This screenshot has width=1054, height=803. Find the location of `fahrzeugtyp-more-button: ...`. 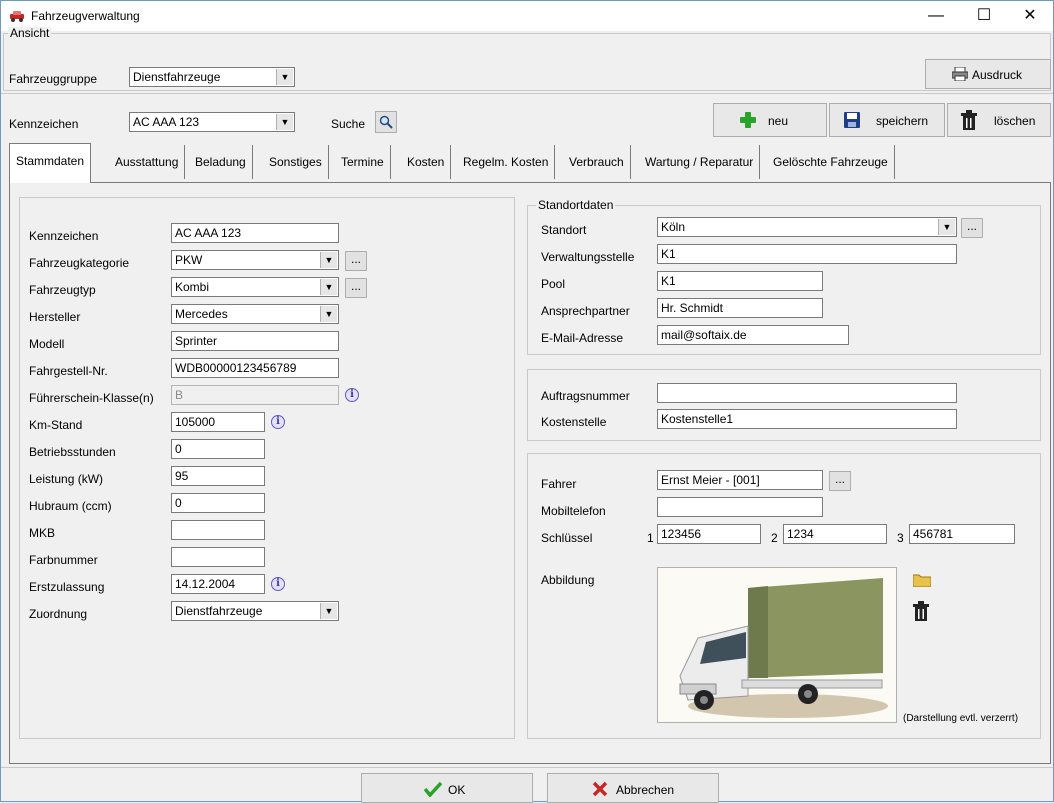

fahrzeugtyp-more-button: ... is located at coordinates (356, 288).